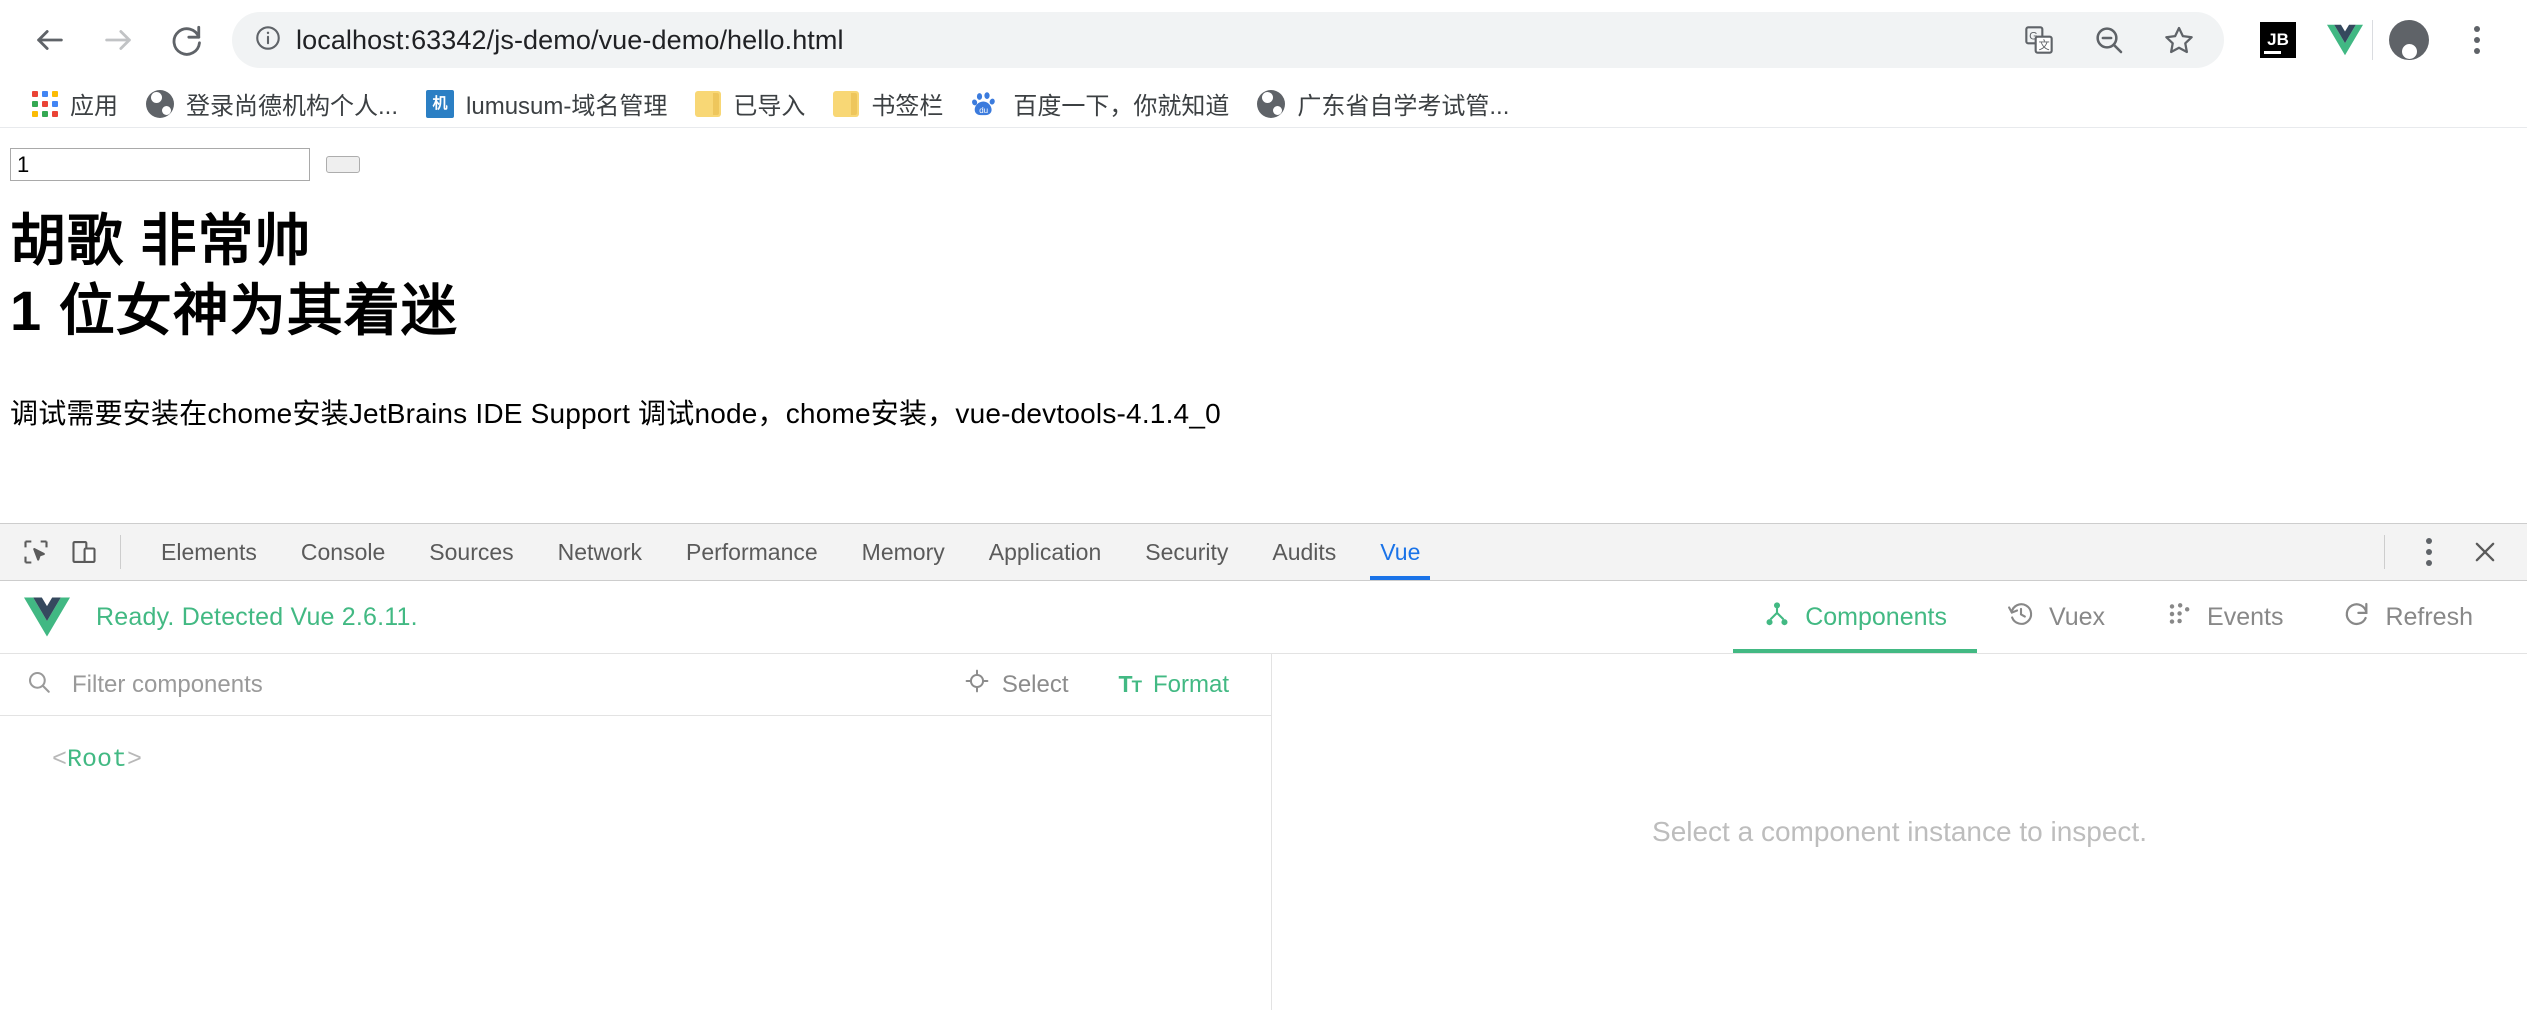  I want to click on back-button, so click(50, 40).